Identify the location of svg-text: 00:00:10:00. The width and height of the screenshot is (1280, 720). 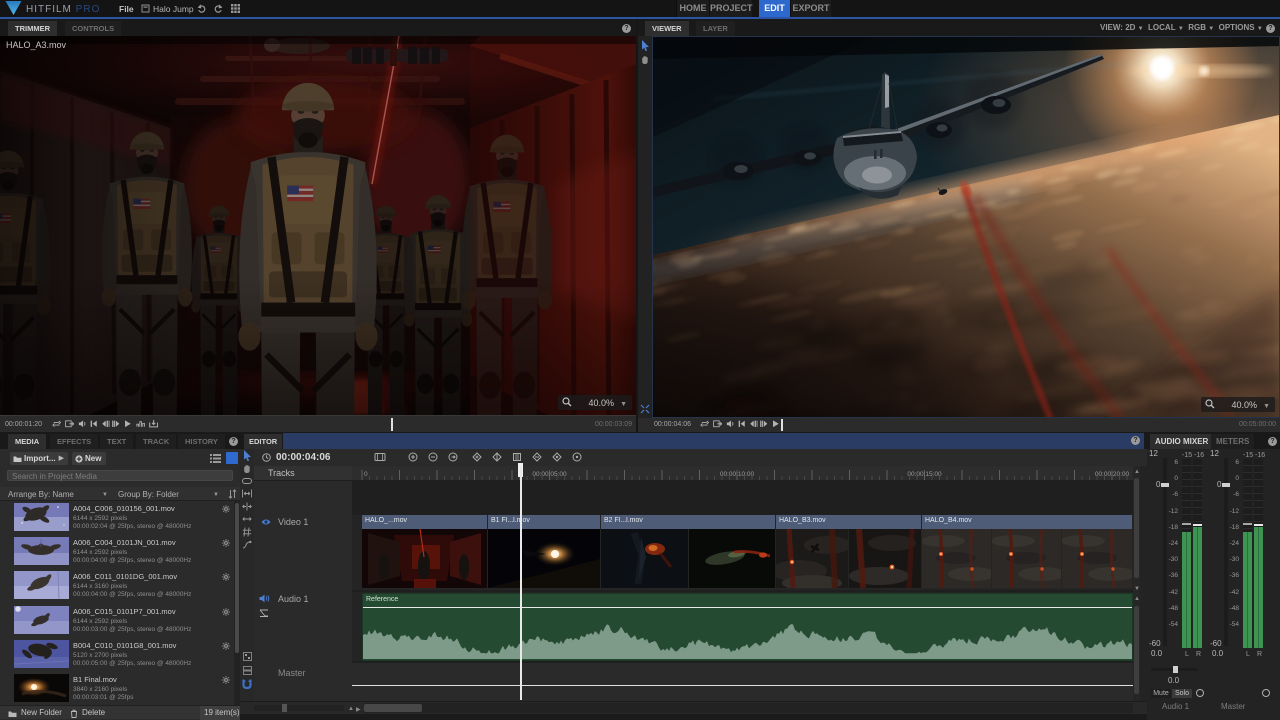
(737, 474).